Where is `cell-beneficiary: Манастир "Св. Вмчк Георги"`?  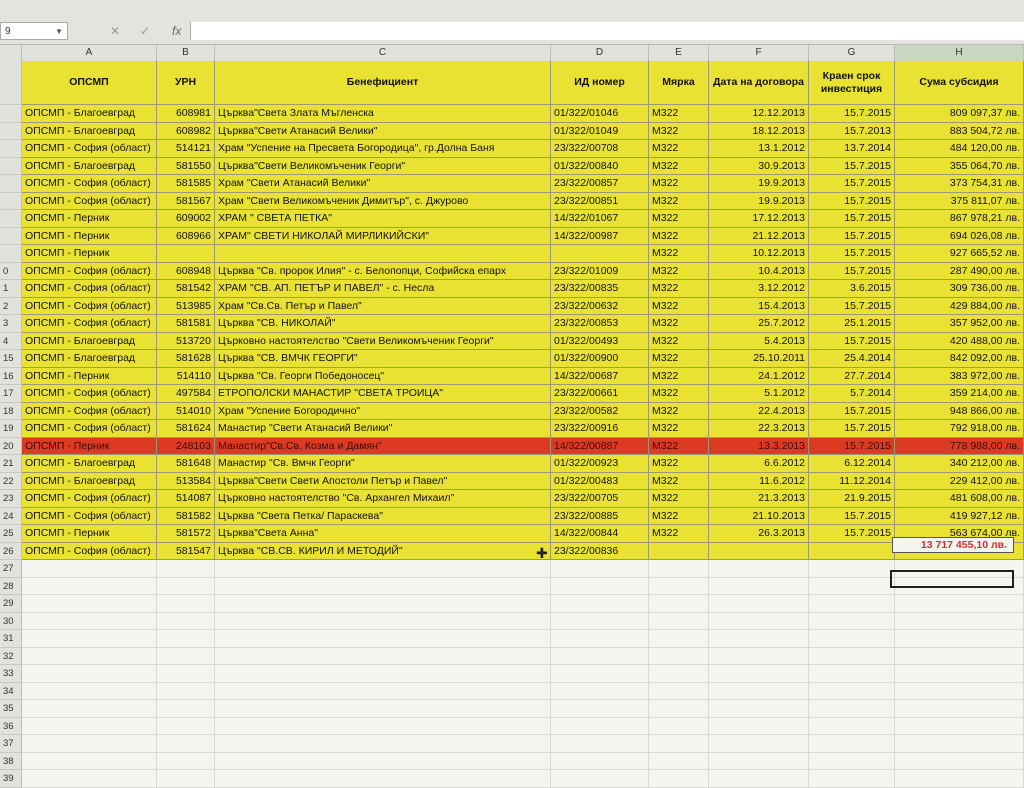
cell-beneficiary: Манастир "Св. Вмчк Георги" is located at coordinates (383, 464).